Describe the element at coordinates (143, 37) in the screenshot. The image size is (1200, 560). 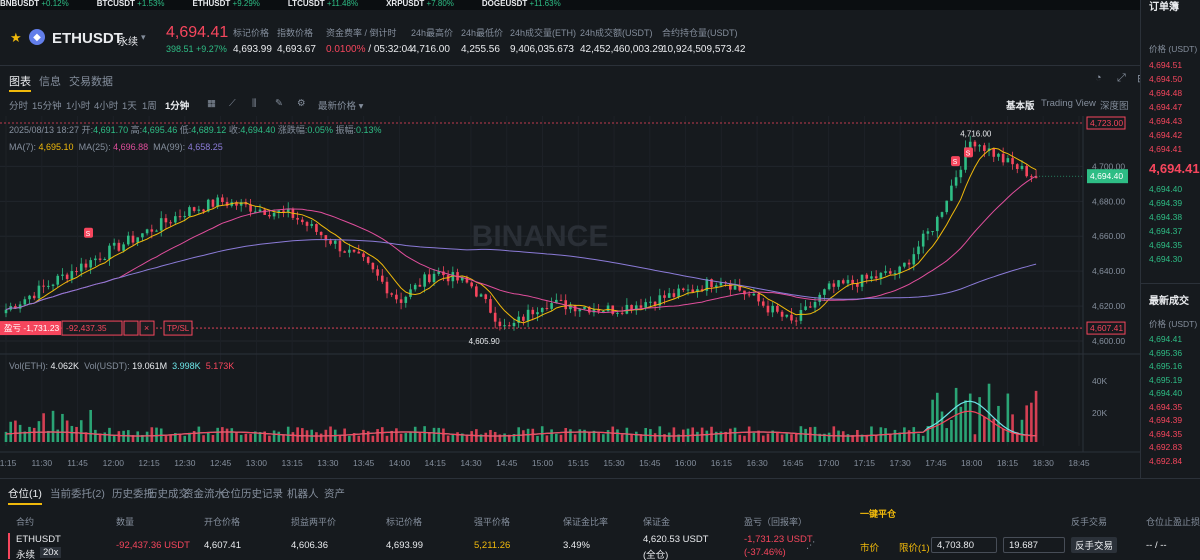
I see `chevron-down-icon: ▾` at that location.